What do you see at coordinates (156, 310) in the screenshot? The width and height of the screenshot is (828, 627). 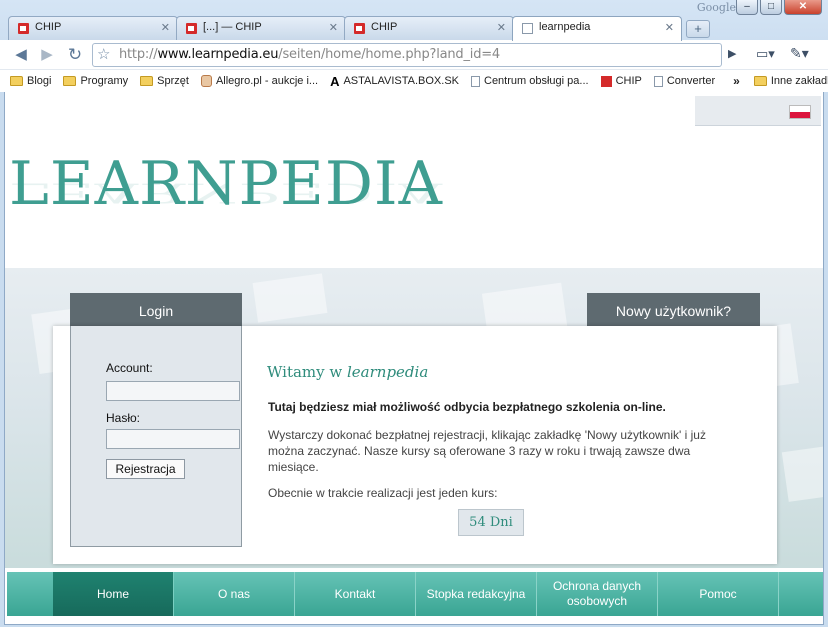 I see `login-tab: Login` at bounding box center [156, 310].